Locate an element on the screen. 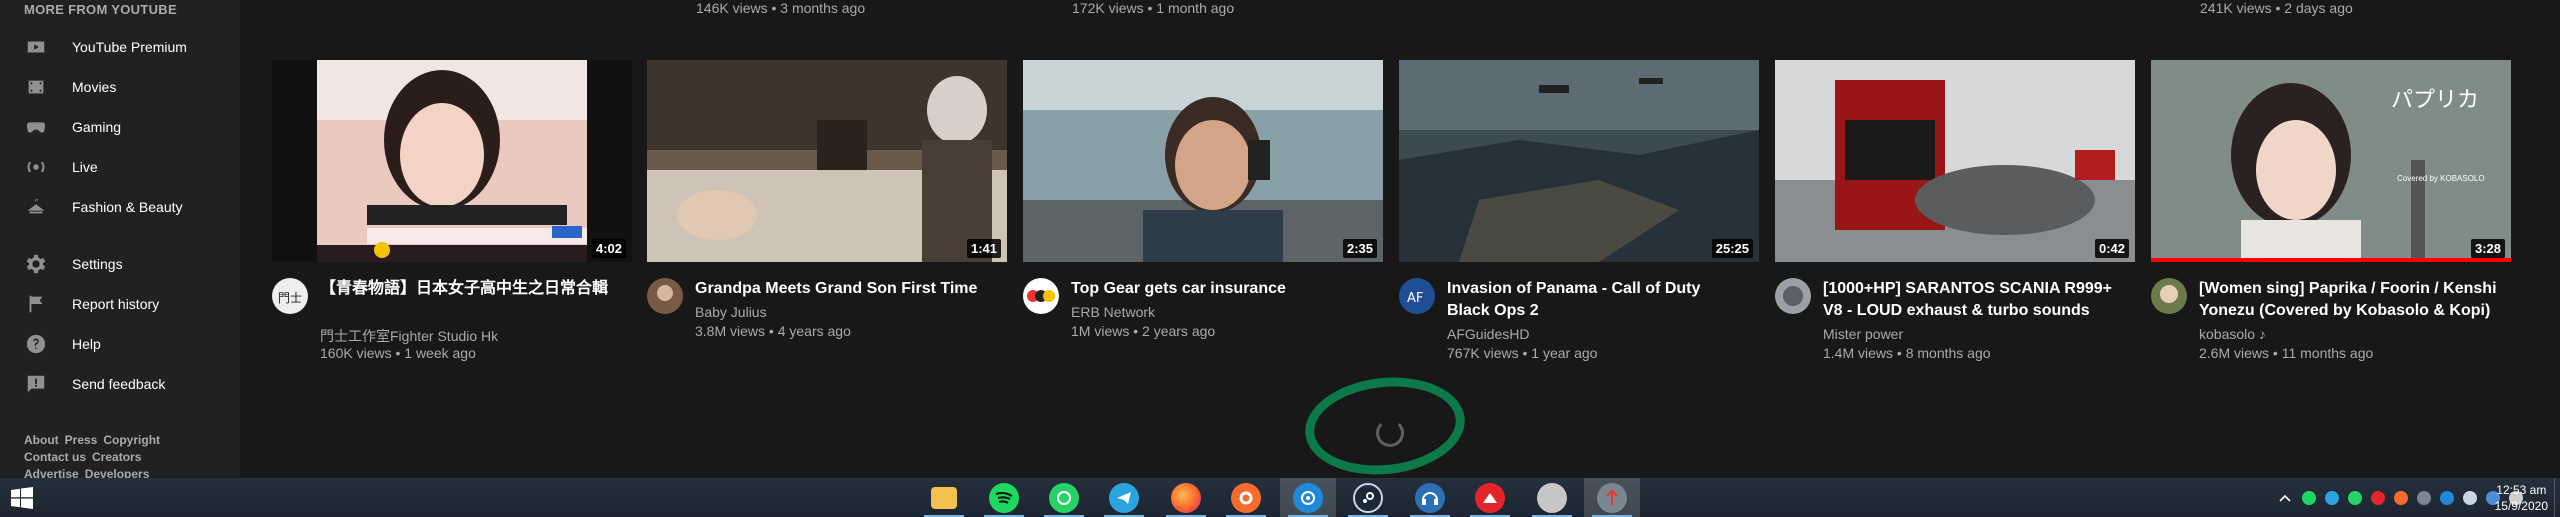  movies-icon is located at coordinates (36, 87).